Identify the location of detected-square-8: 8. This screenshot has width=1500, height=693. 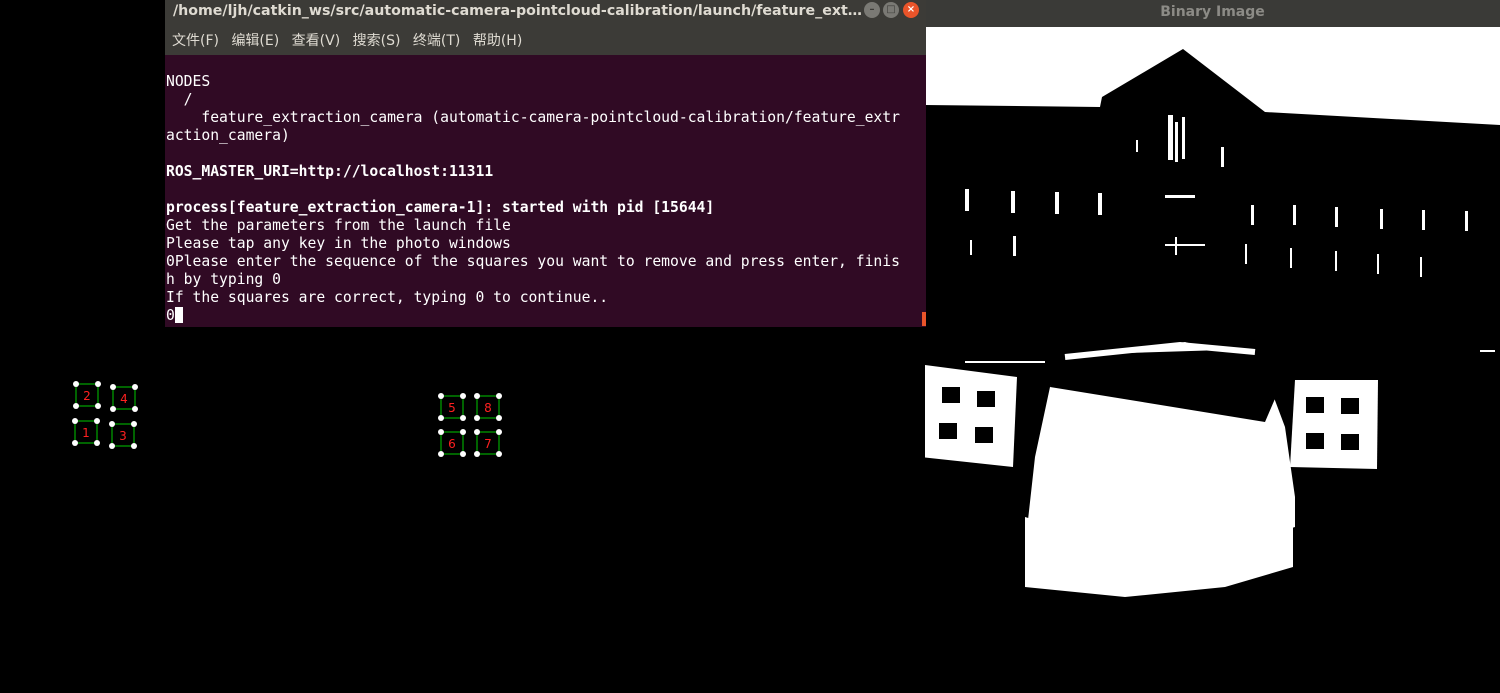
(488, 407).